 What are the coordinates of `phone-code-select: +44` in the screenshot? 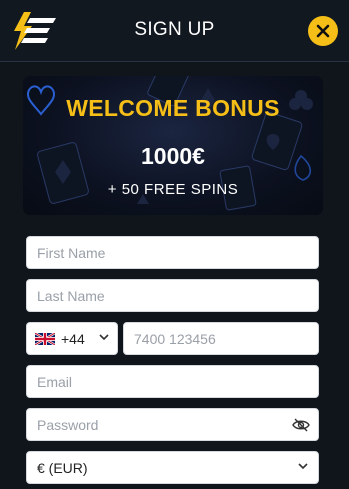 It's located at (72, 338).